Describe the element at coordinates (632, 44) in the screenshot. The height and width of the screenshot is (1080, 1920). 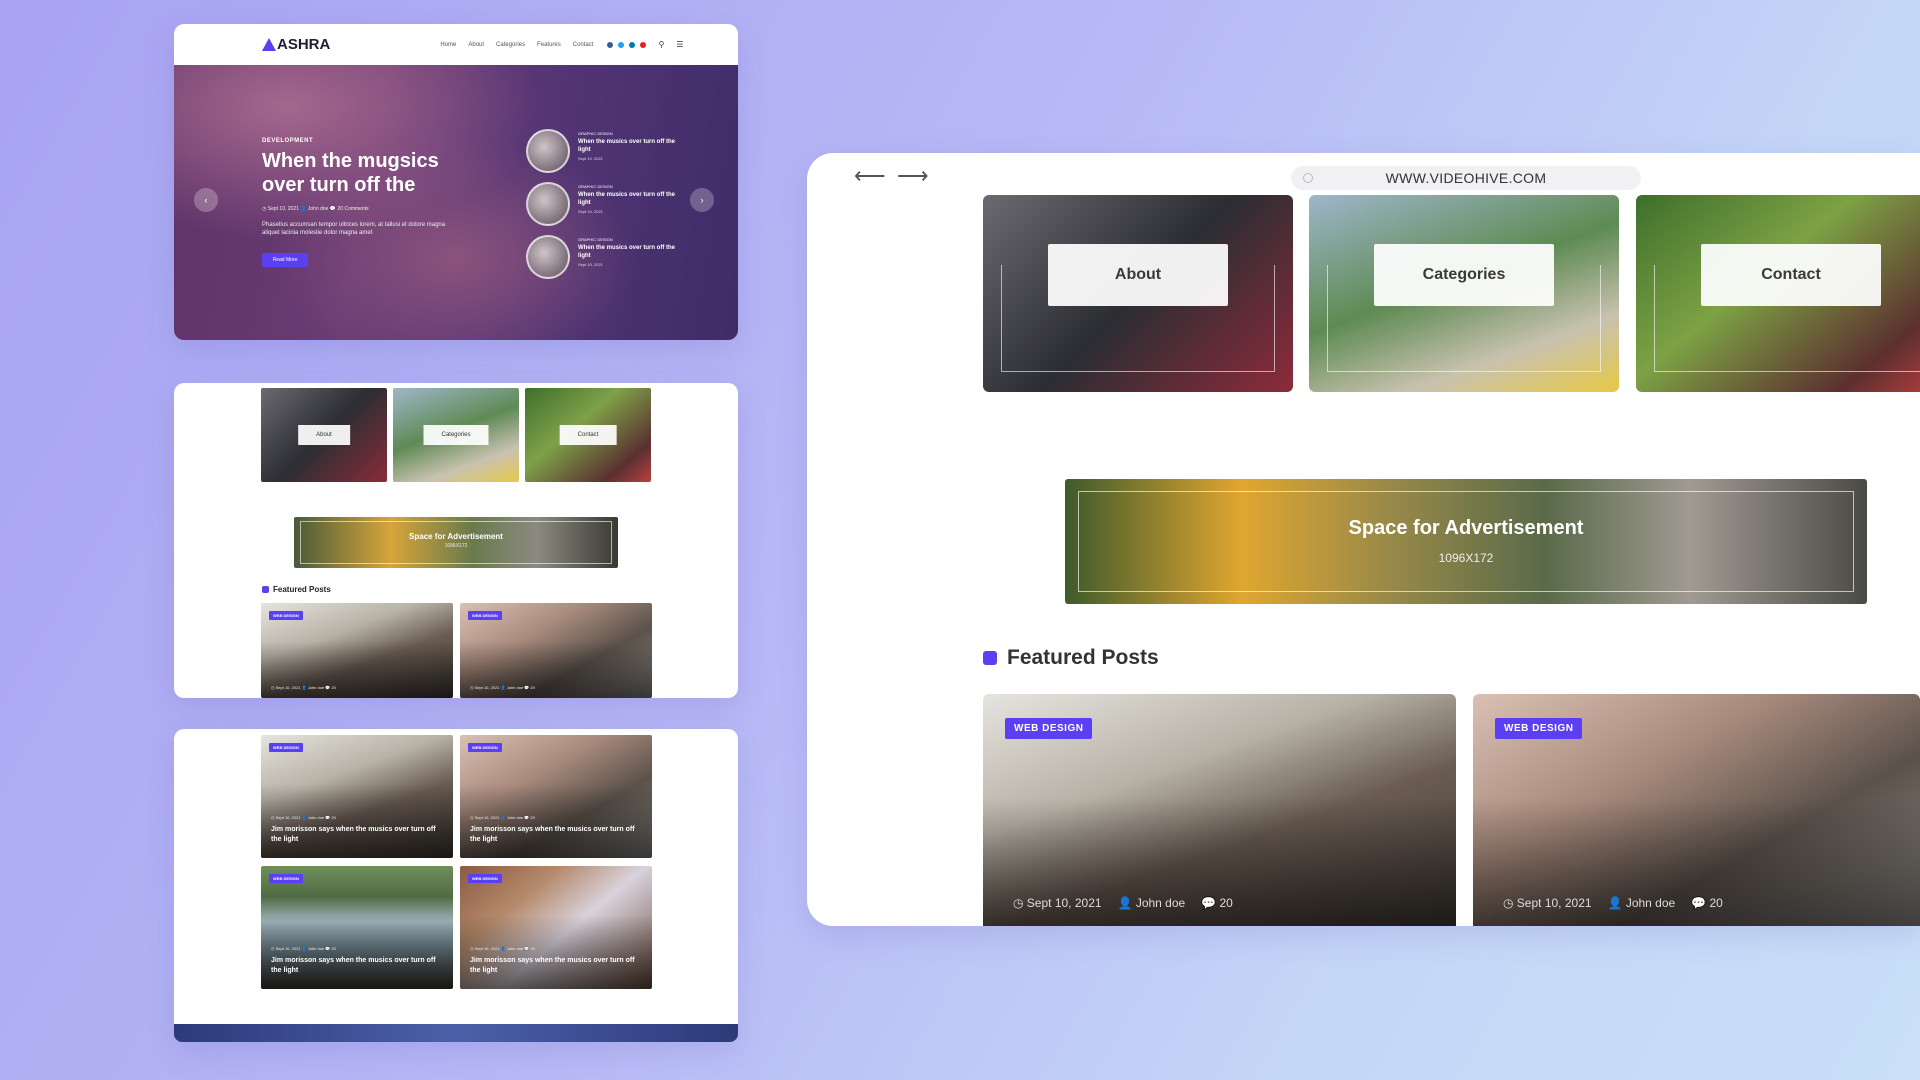
I see `linkedin-icon` at that location.